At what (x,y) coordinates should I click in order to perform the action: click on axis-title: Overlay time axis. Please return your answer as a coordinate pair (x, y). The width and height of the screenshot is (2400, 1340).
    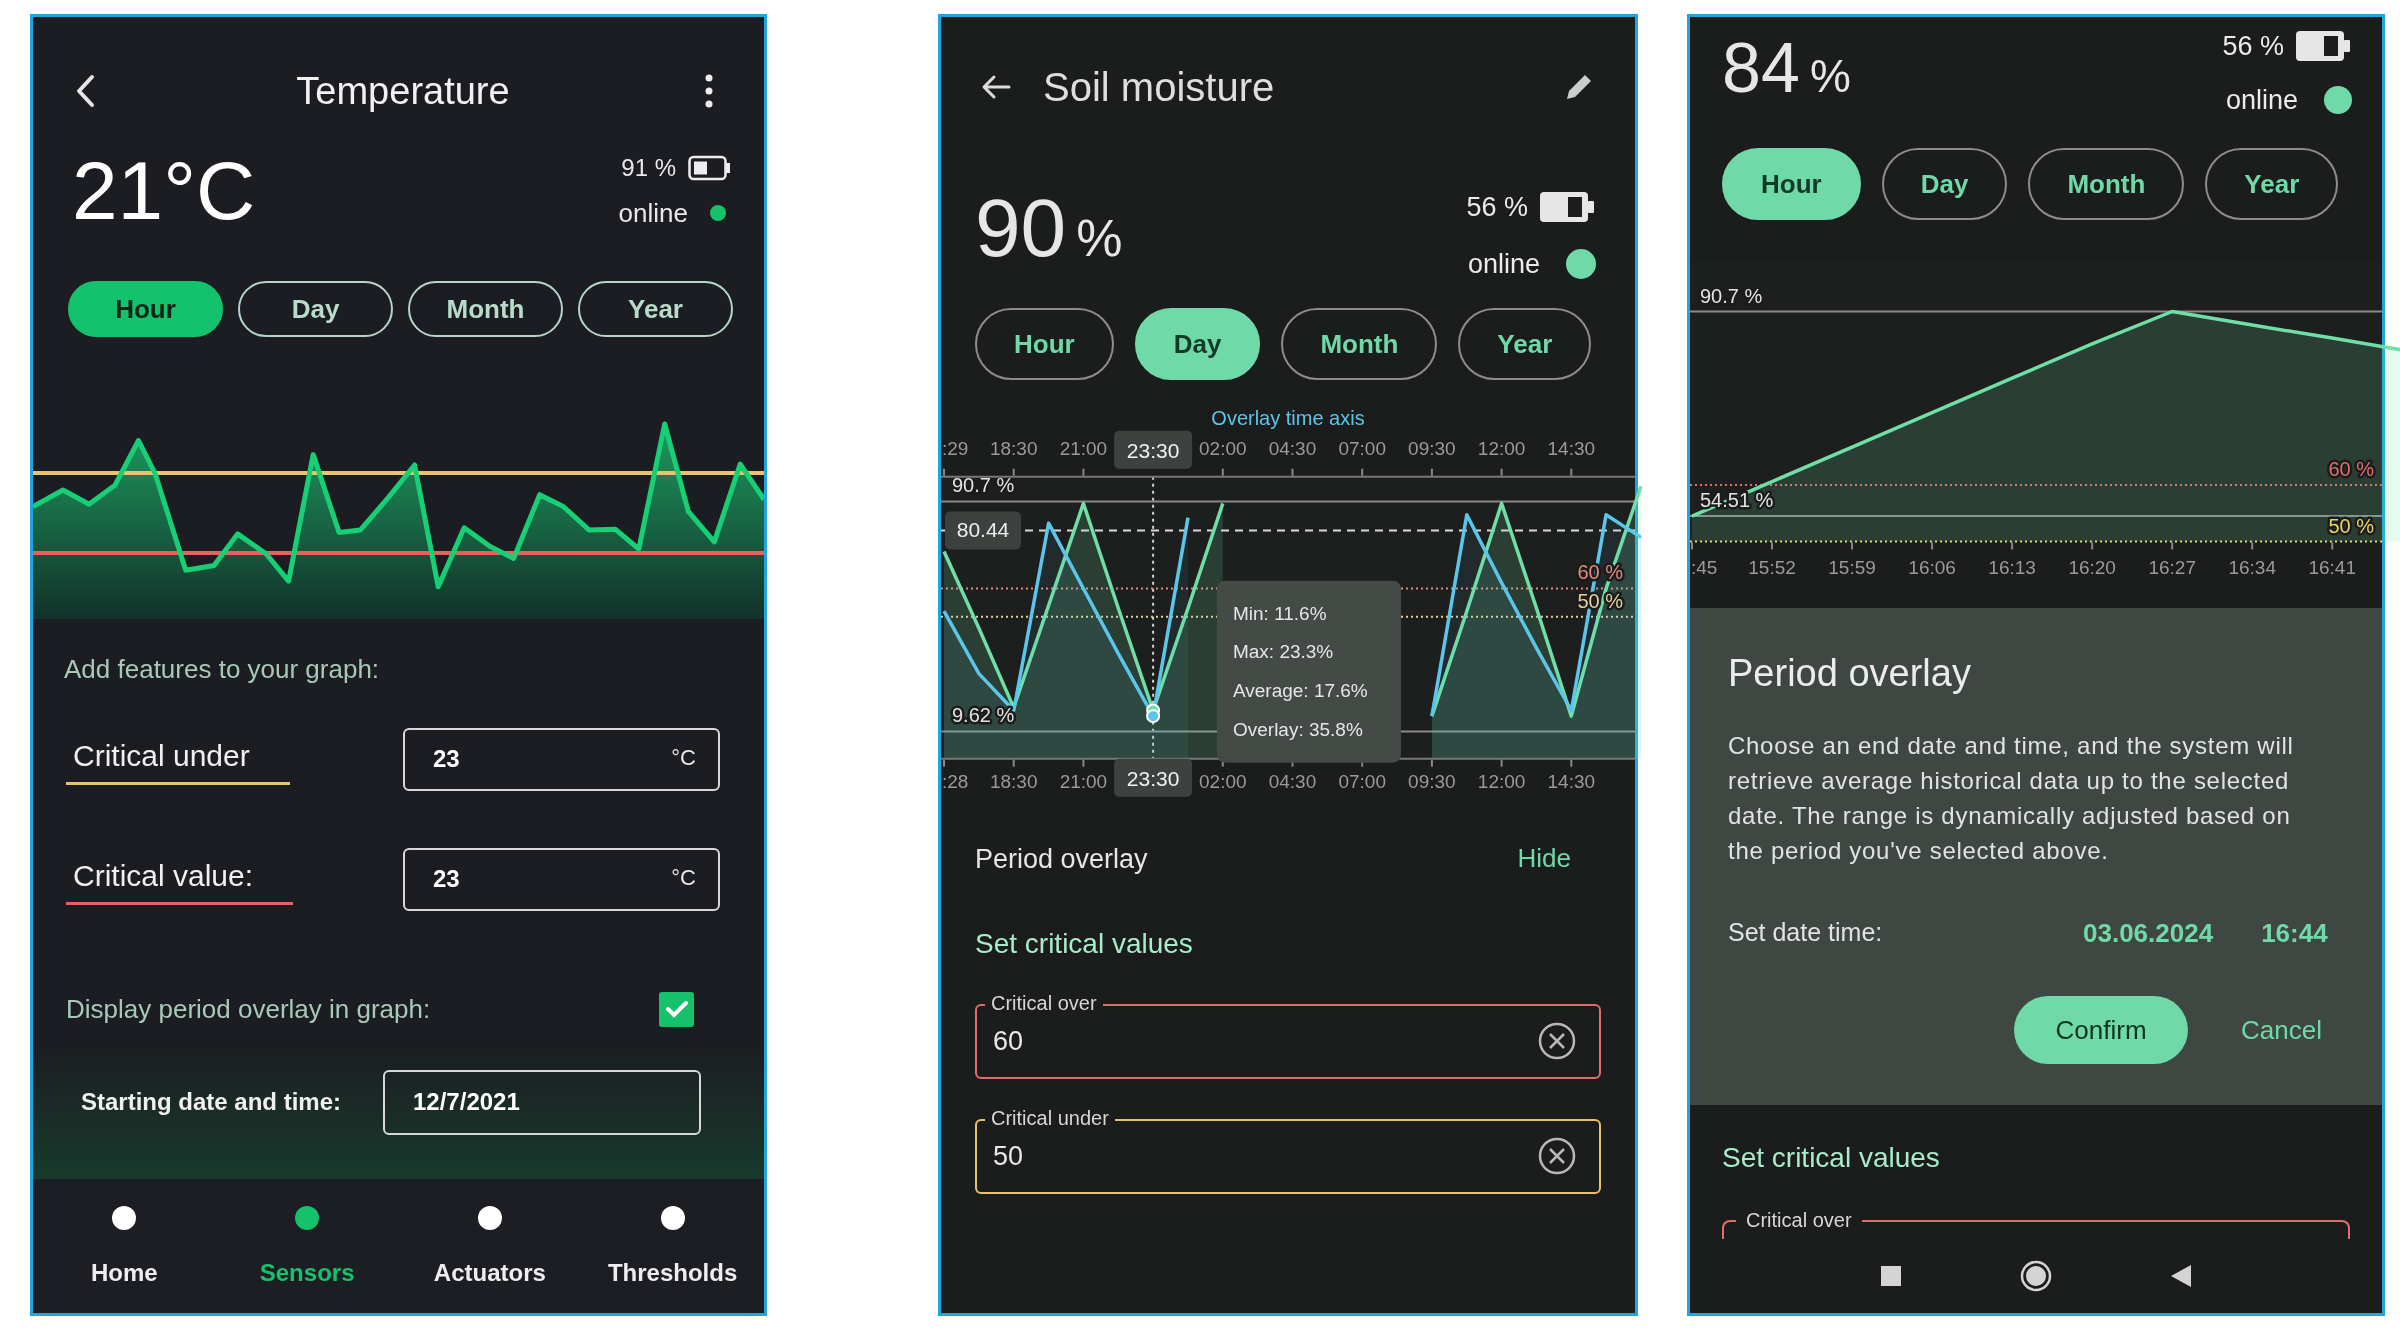
    Looking at the image, I should click on (1288, 418).